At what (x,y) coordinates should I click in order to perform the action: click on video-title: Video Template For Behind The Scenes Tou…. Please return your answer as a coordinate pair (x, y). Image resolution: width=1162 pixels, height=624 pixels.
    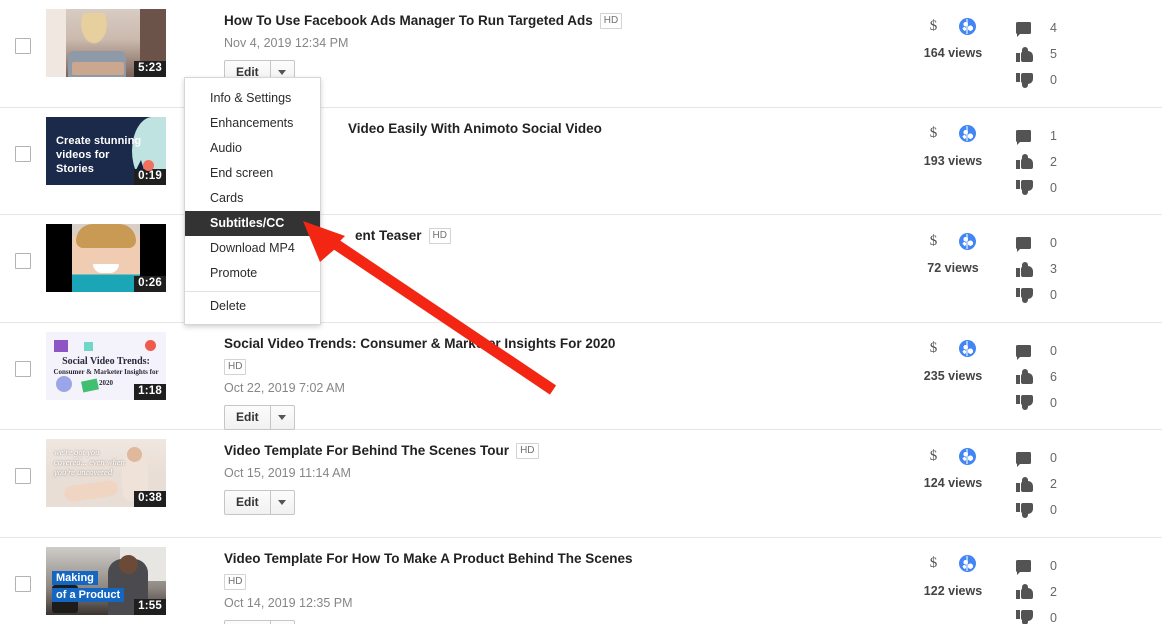
    Looking at the image, I should click on (366, 451).